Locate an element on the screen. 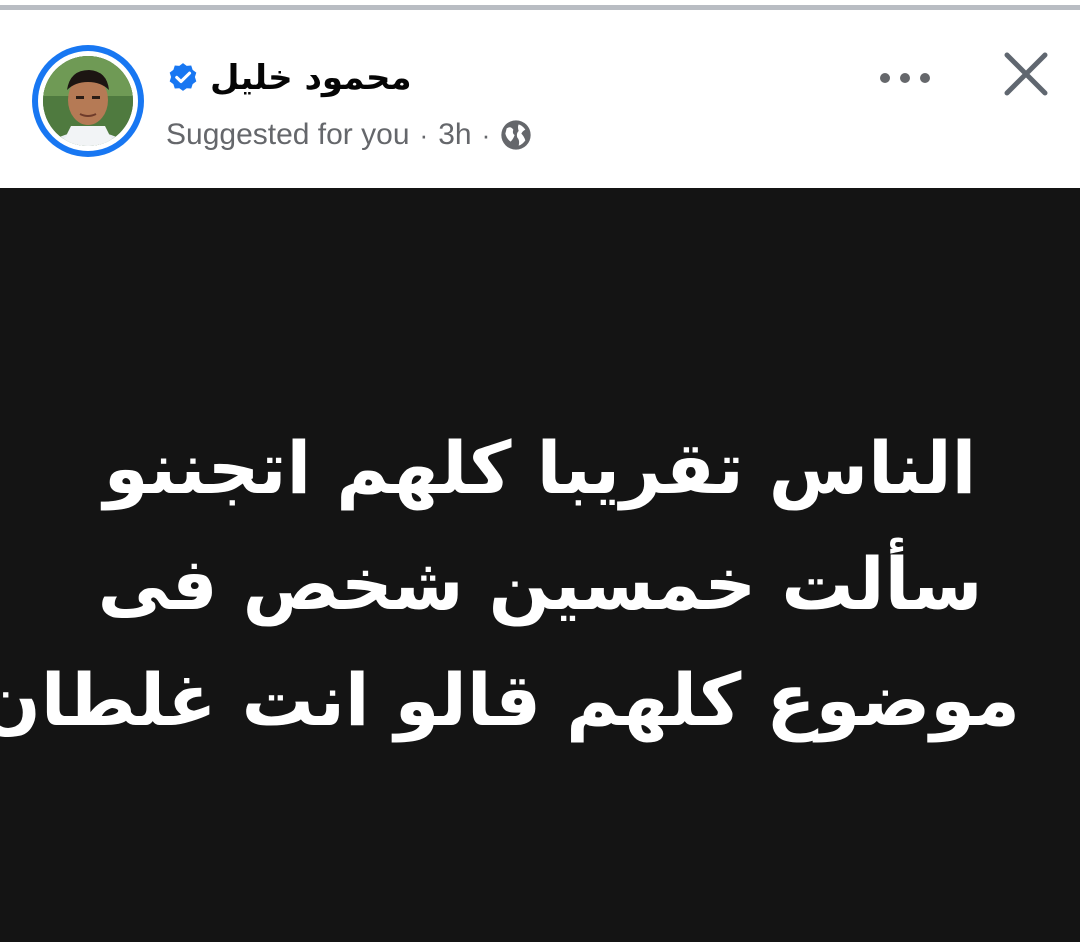  avatar is located at coordinates (88, 101).